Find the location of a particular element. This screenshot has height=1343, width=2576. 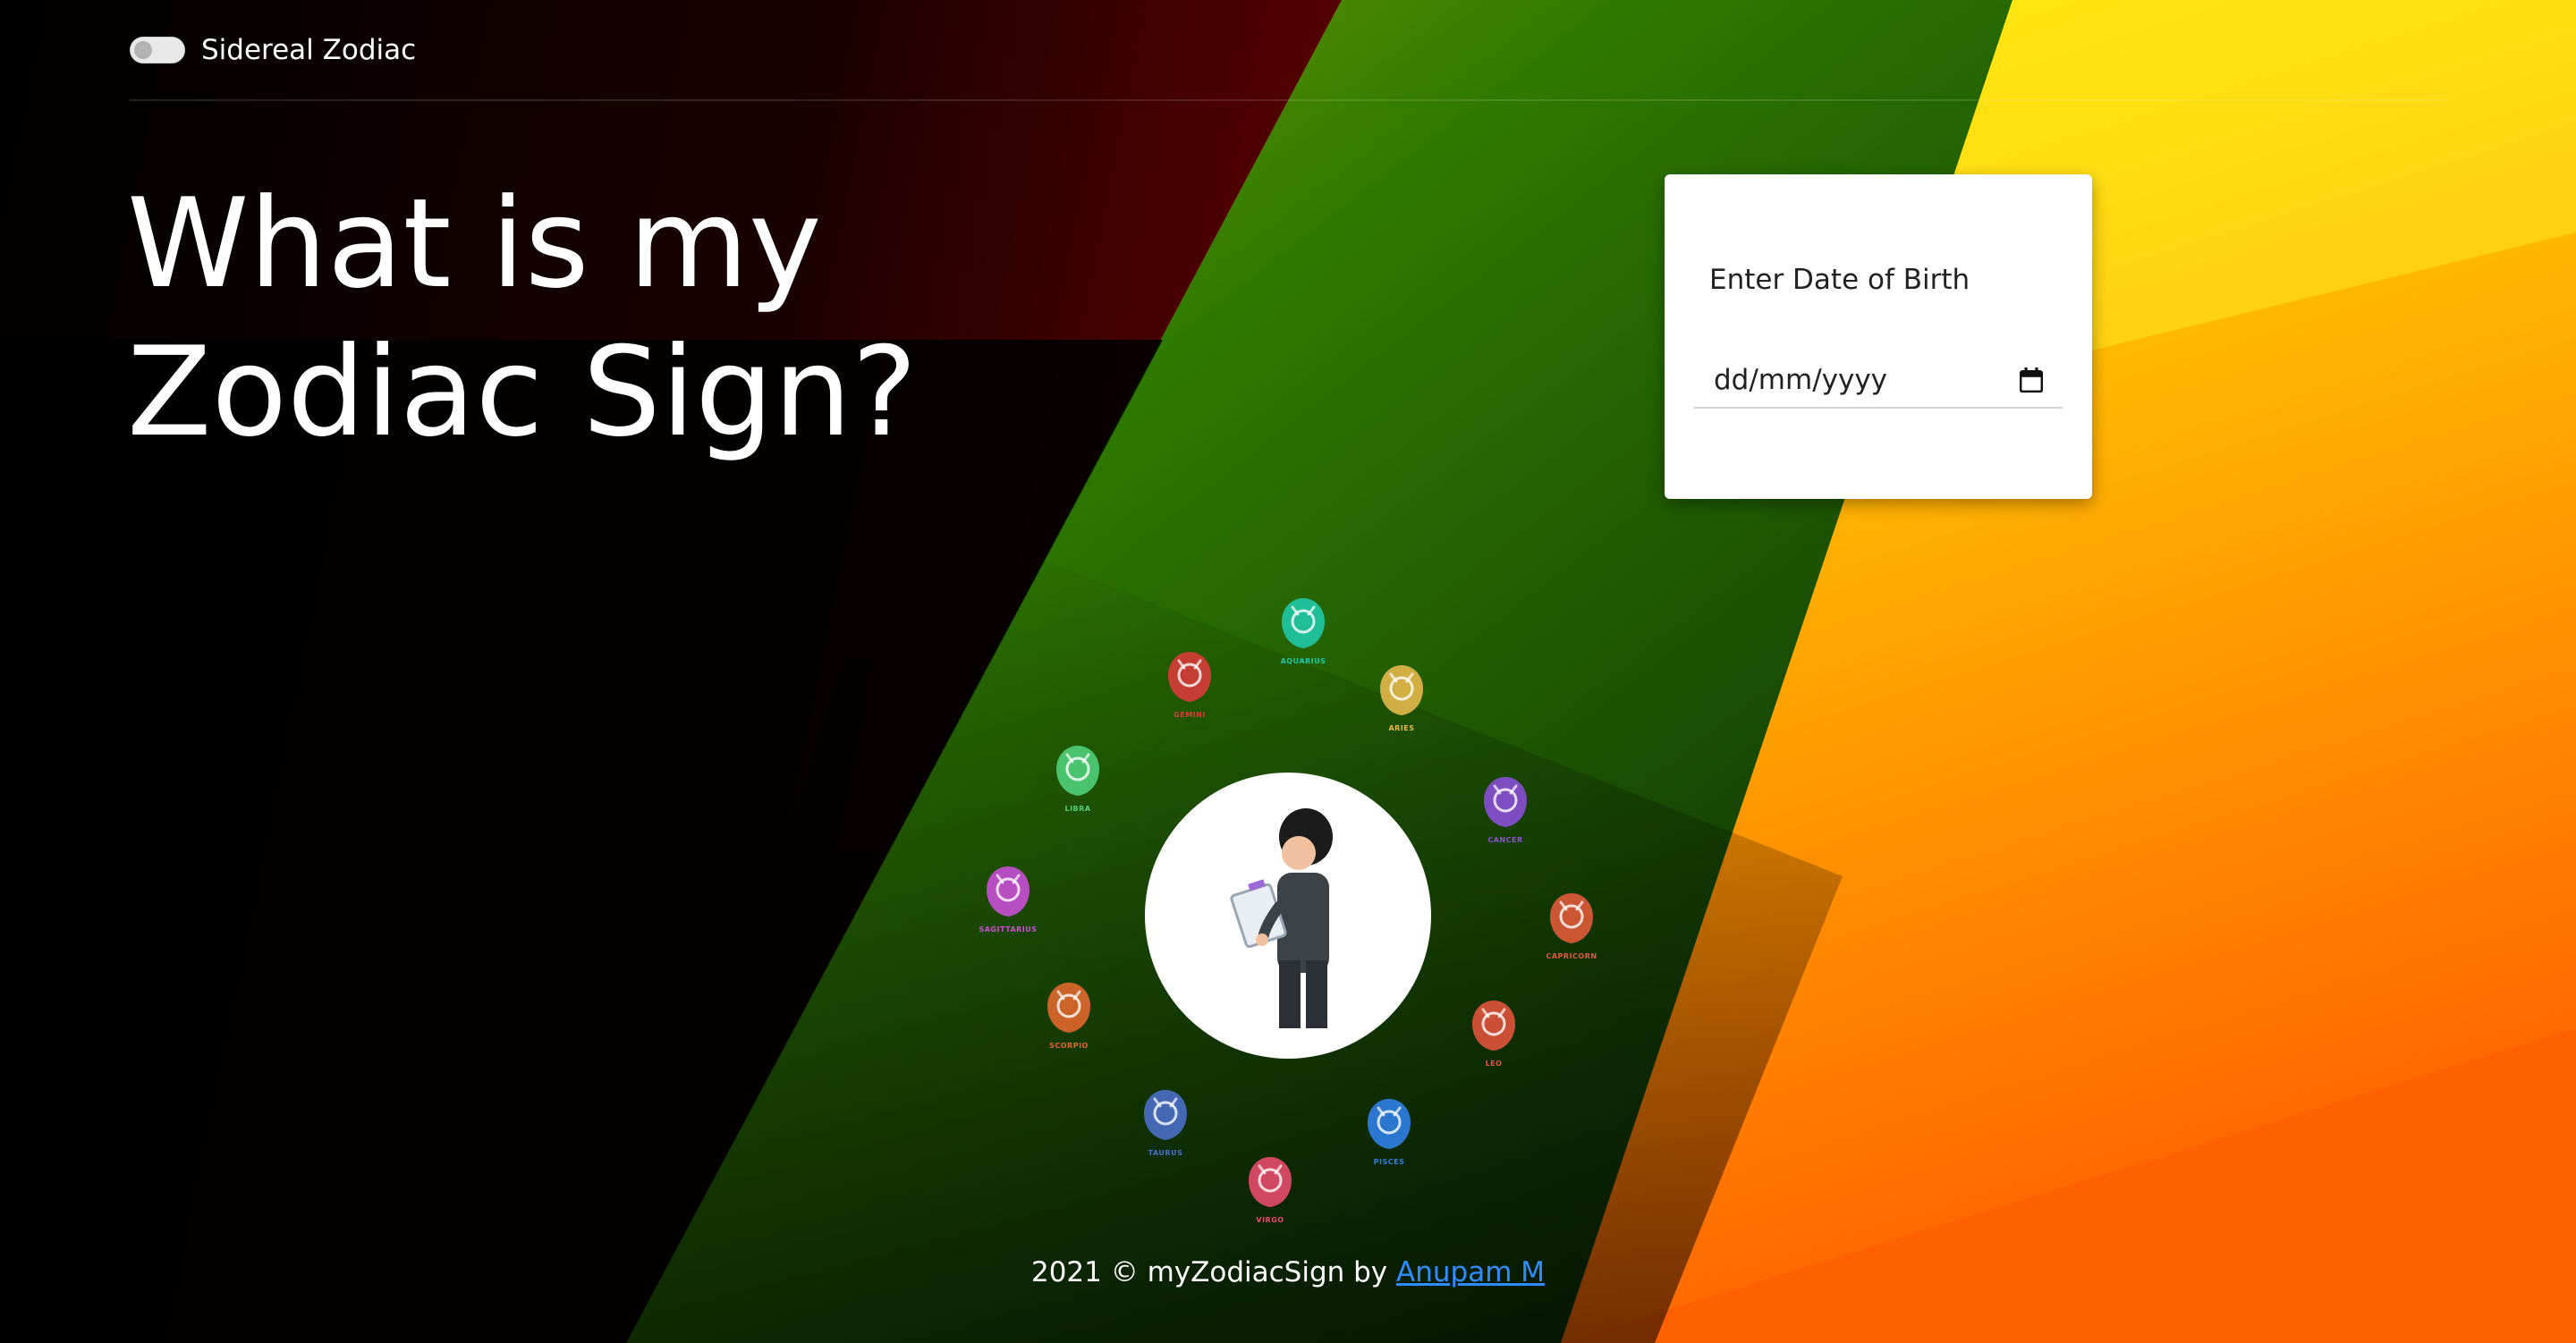

aries-icon is located at coordinates (1401, 690).